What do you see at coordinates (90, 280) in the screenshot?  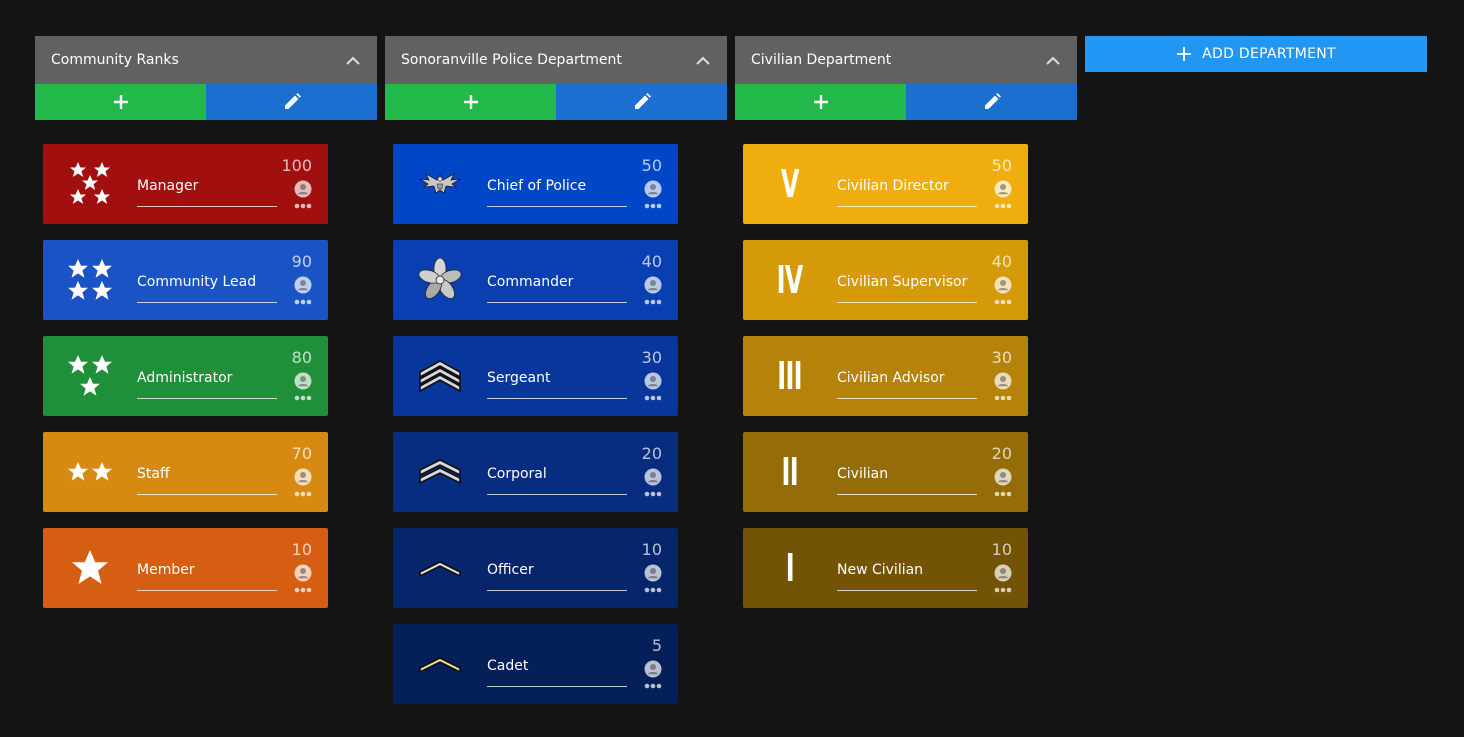 I see `four-stars-icon` at bounding box center [90, 280].